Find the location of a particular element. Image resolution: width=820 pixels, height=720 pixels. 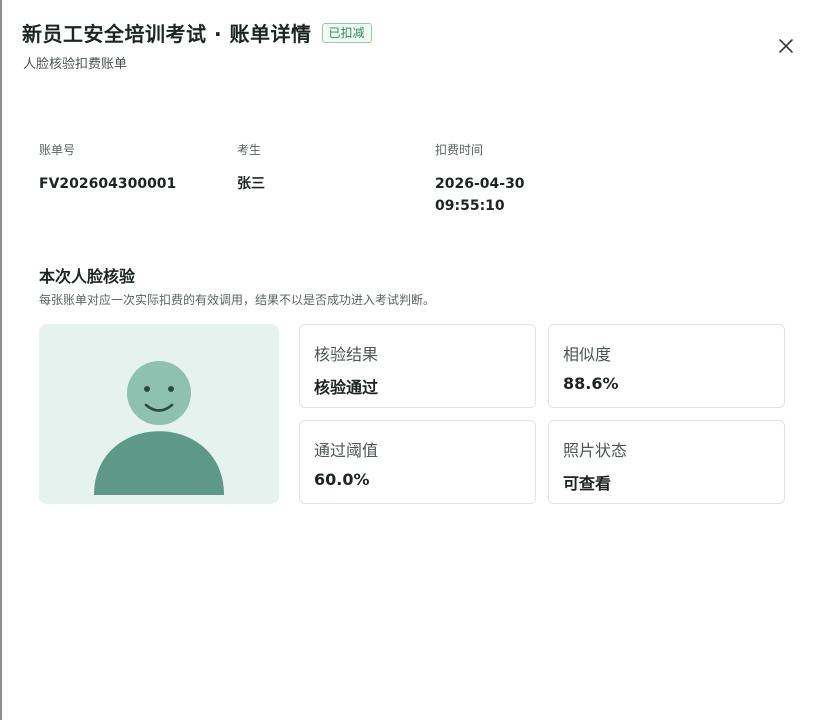

header: 新员工安全培训考试 · 账单详情 已扣减 is located at coordinates (197, 32).